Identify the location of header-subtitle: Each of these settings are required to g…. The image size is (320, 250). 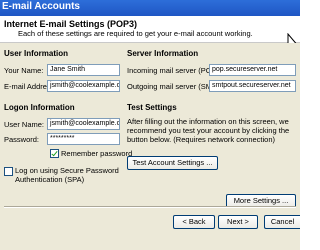
(135, 33).